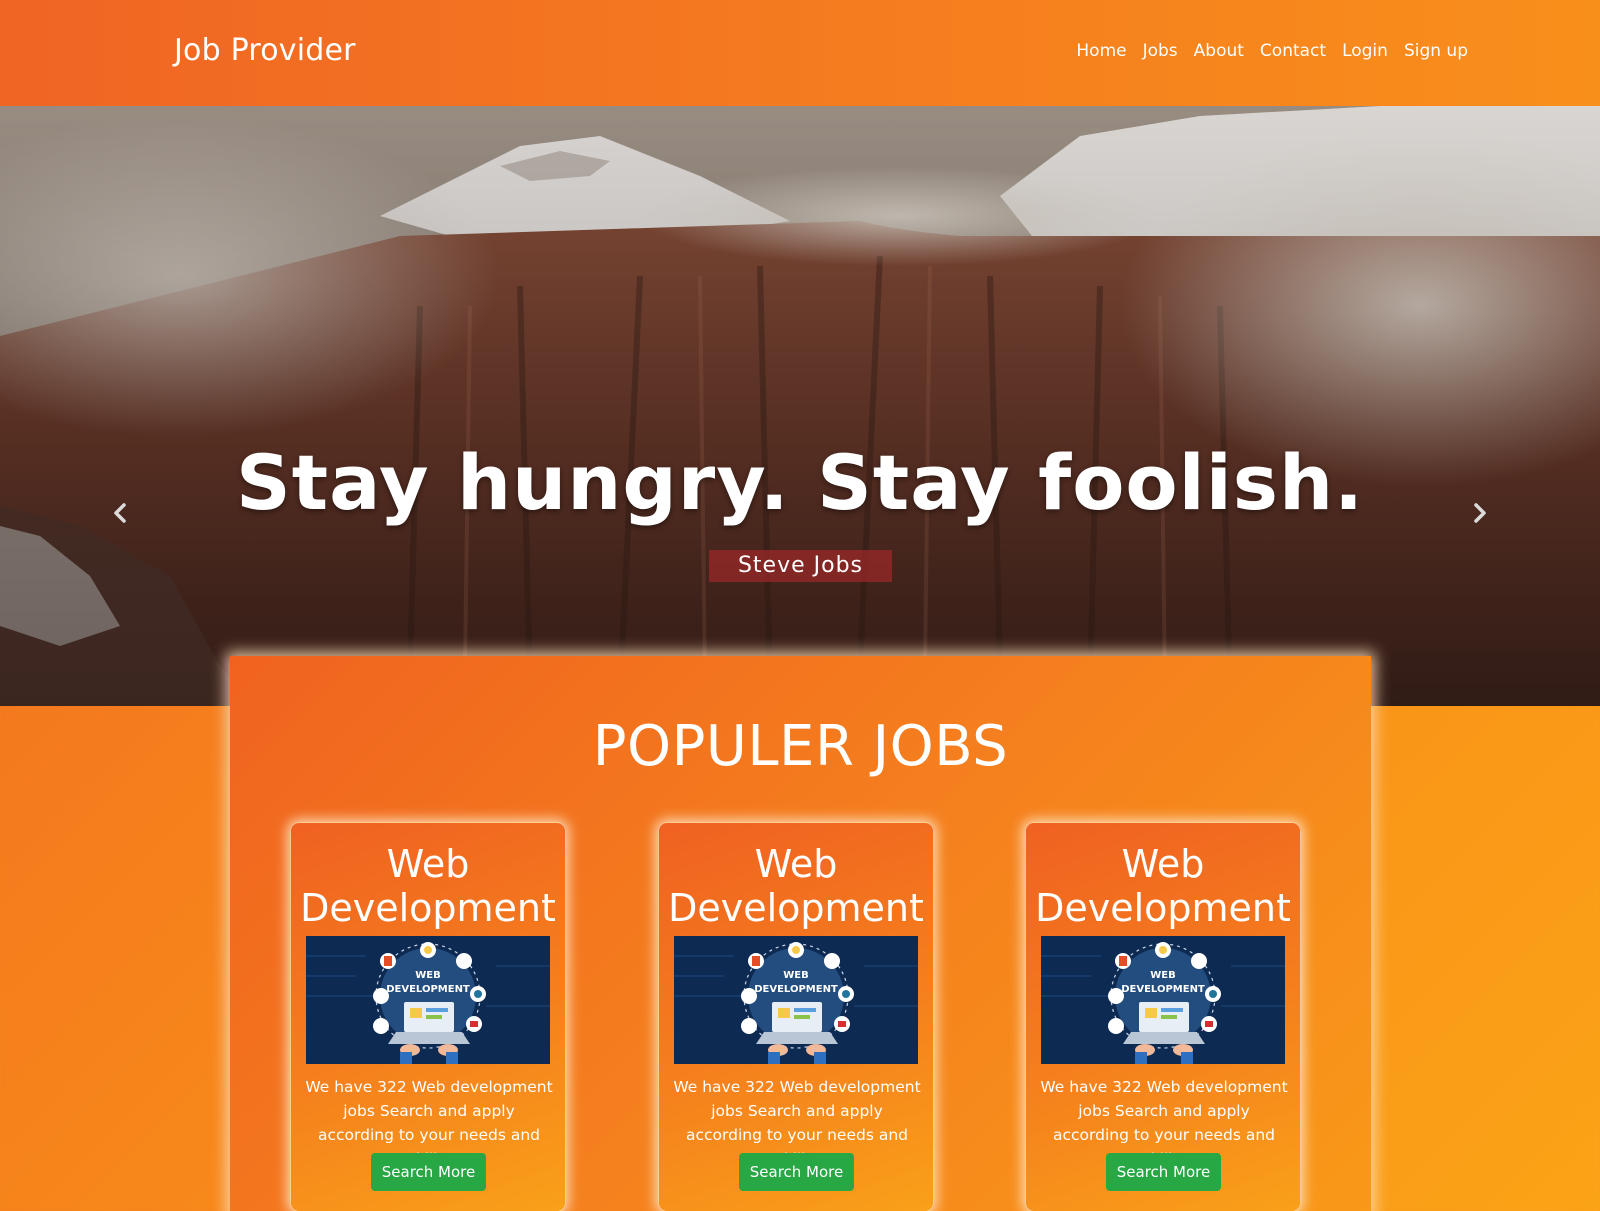 The width and height of the screenshot is (1600, 1211). I want to click on nav-link-contact: Contact, so click(1293, 51).